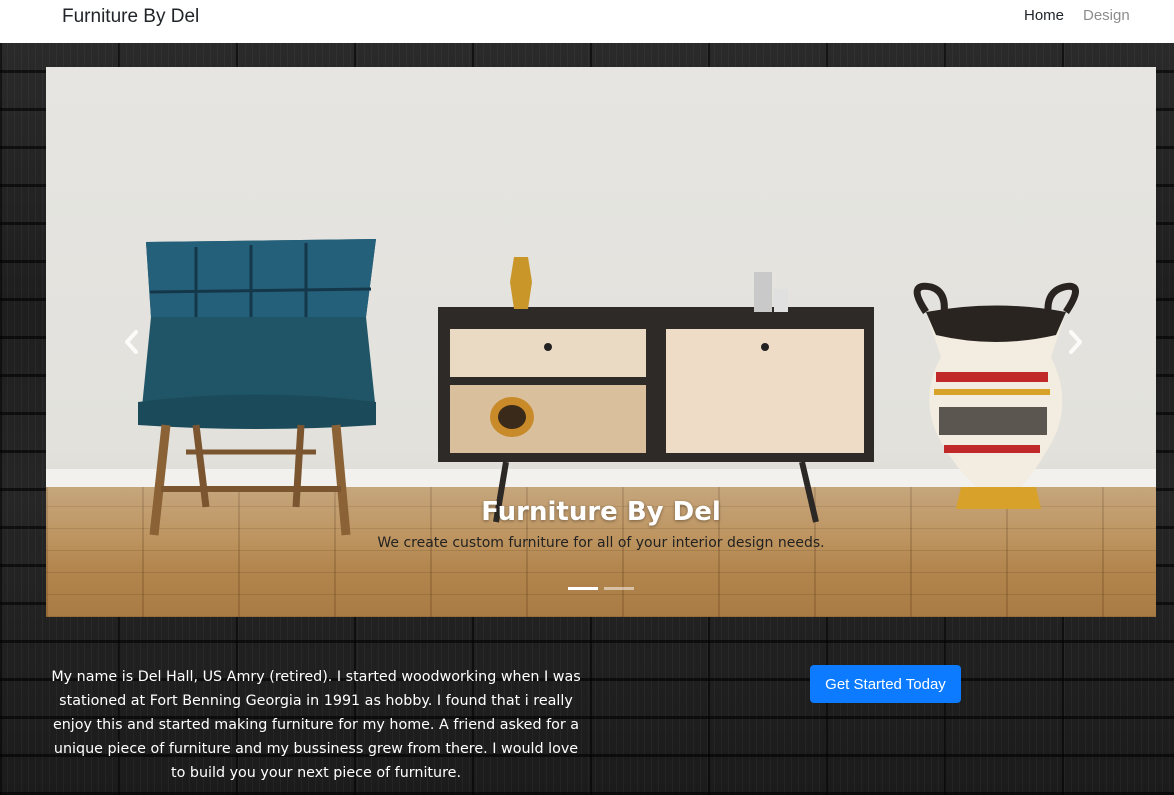  I want to click on nav-link-design: Design, so click(1106, 15).